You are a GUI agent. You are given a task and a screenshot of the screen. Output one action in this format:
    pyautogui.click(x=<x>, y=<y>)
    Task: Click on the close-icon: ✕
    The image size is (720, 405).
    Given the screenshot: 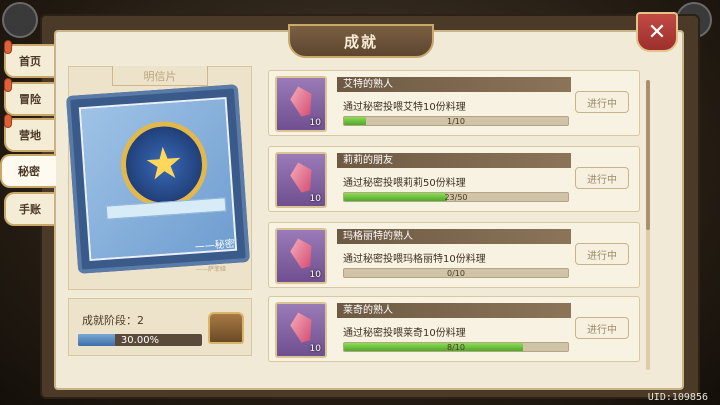 What is the action you would take?
    pyautogui.click(x=657, y=32)
    